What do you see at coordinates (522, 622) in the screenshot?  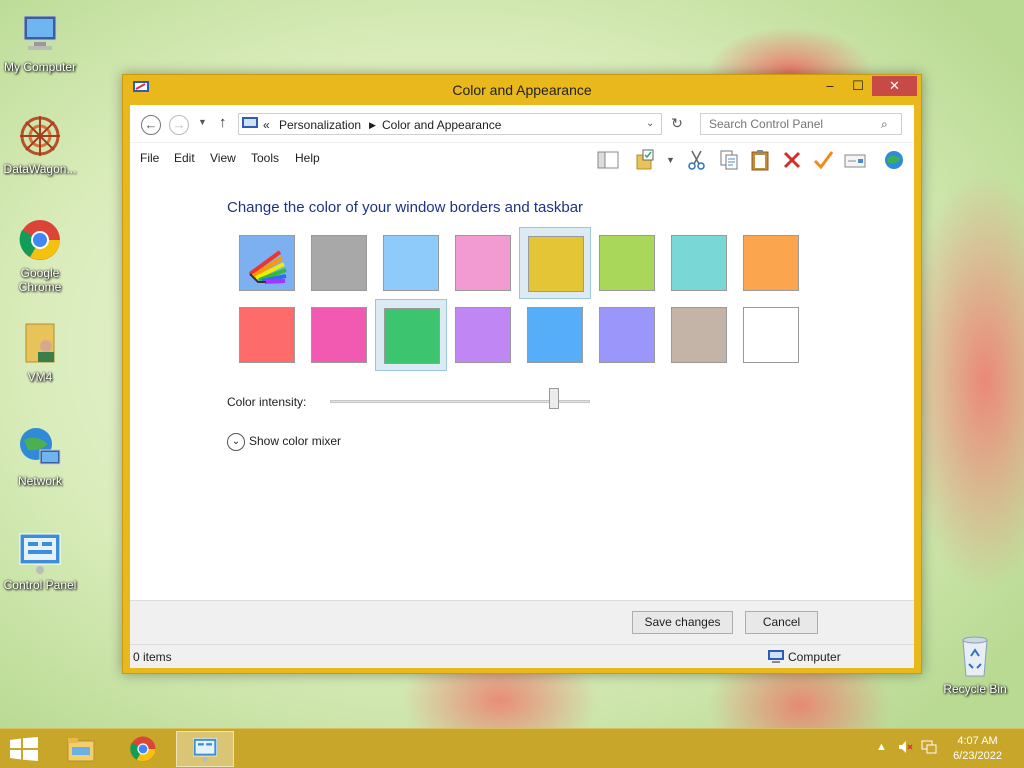 I see `button-bar: Save changes Cancel` at bounding box center [522, 622].